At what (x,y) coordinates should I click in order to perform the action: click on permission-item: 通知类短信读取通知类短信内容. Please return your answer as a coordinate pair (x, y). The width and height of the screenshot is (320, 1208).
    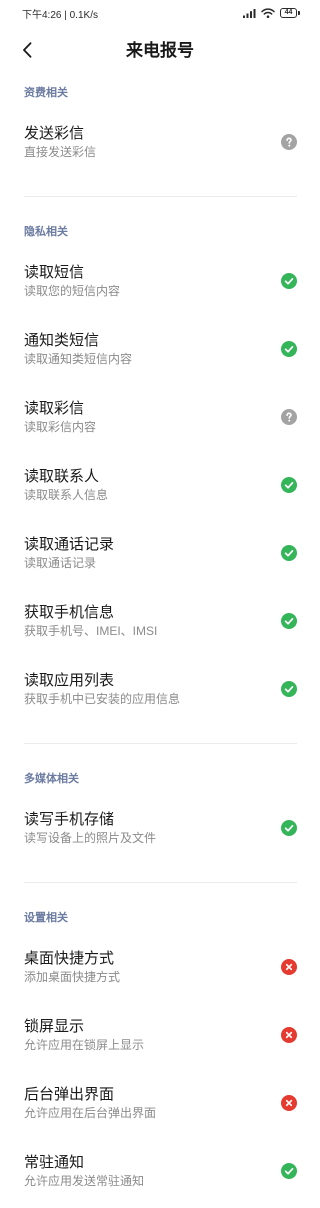
    Looking at the image, I should click on (160, 349).